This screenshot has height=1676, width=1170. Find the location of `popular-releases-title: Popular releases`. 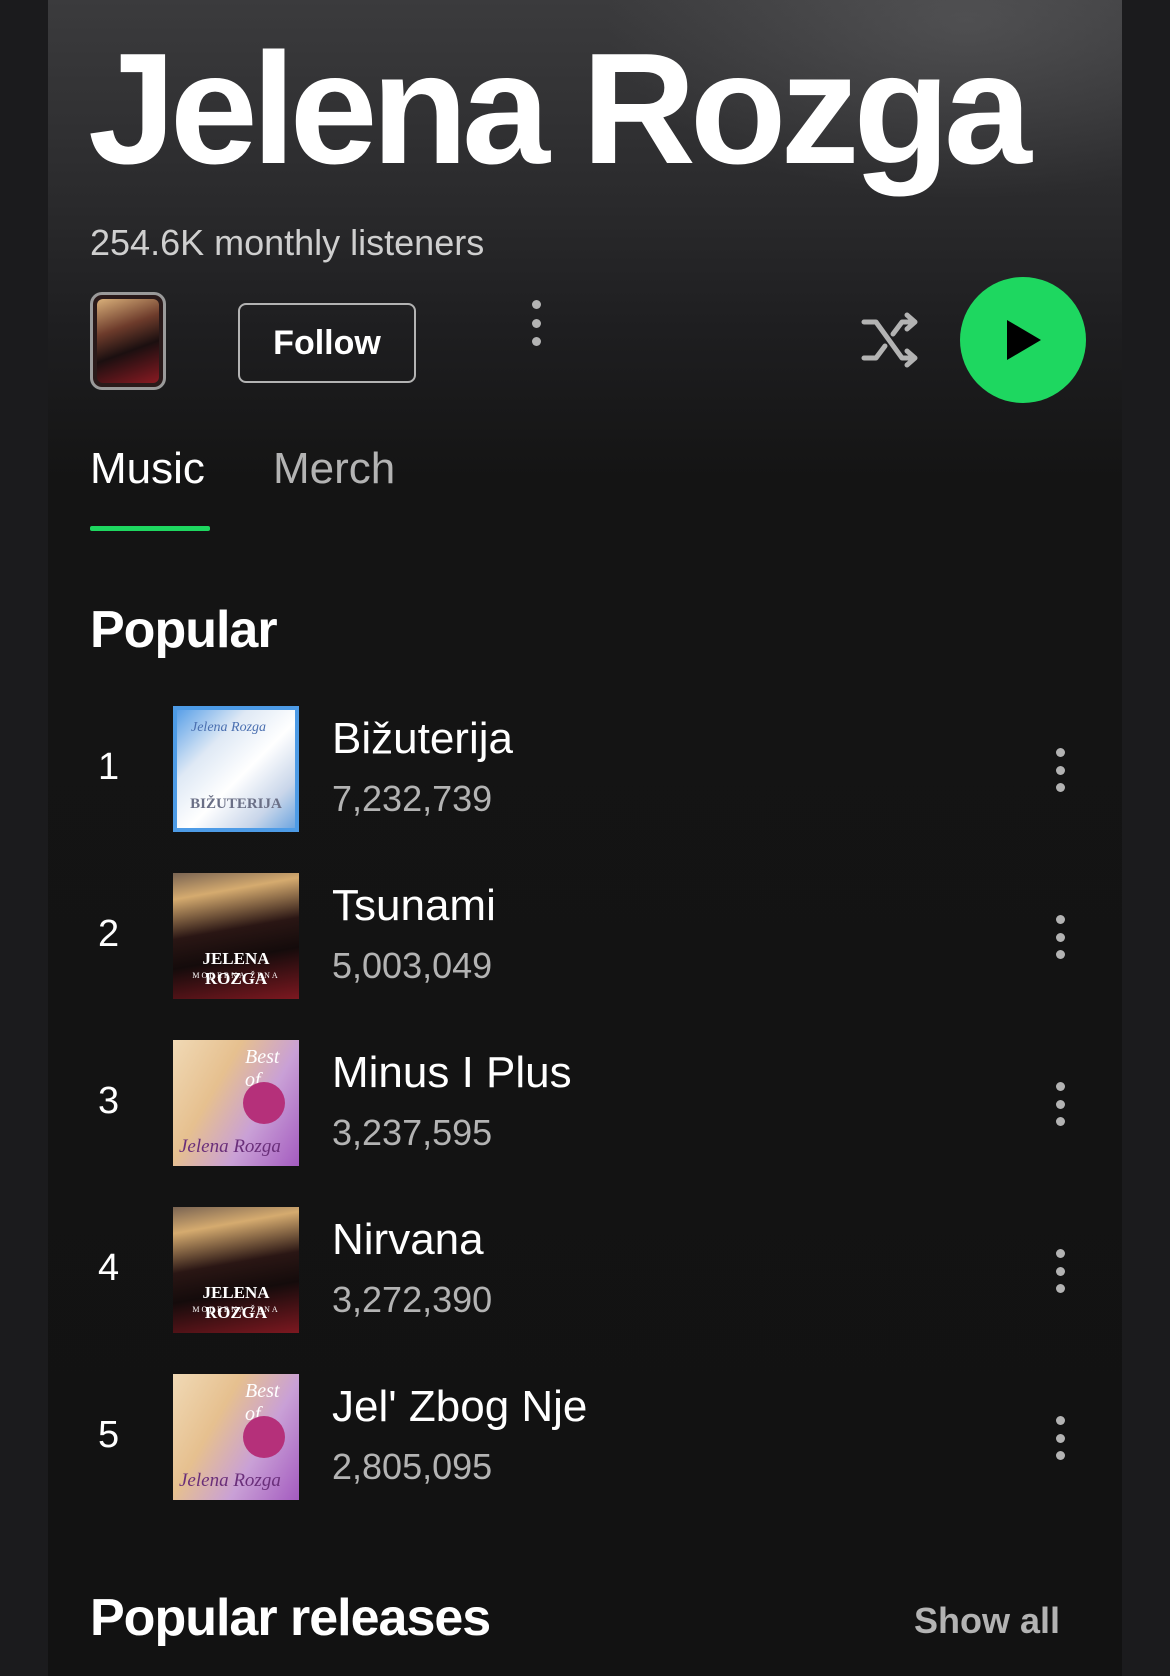

popular-releases-title: Popular releases is located at coordinates (290, 1618).